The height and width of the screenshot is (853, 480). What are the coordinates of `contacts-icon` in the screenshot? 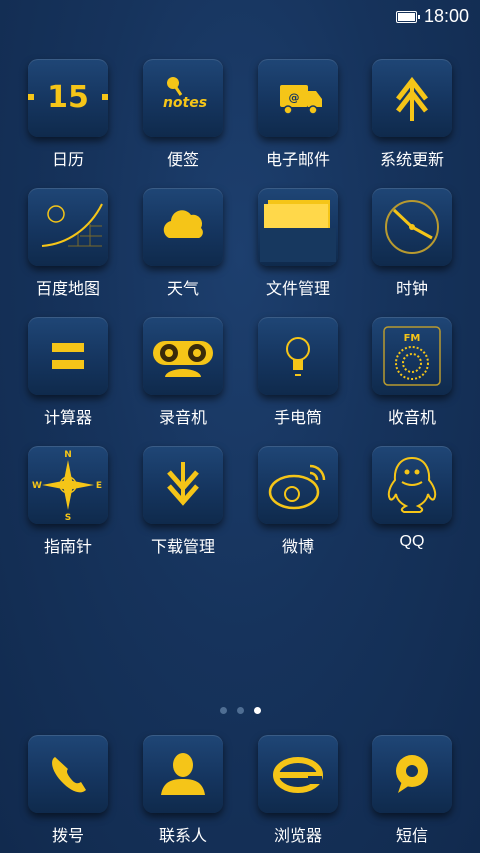 It's located at (183, 774).